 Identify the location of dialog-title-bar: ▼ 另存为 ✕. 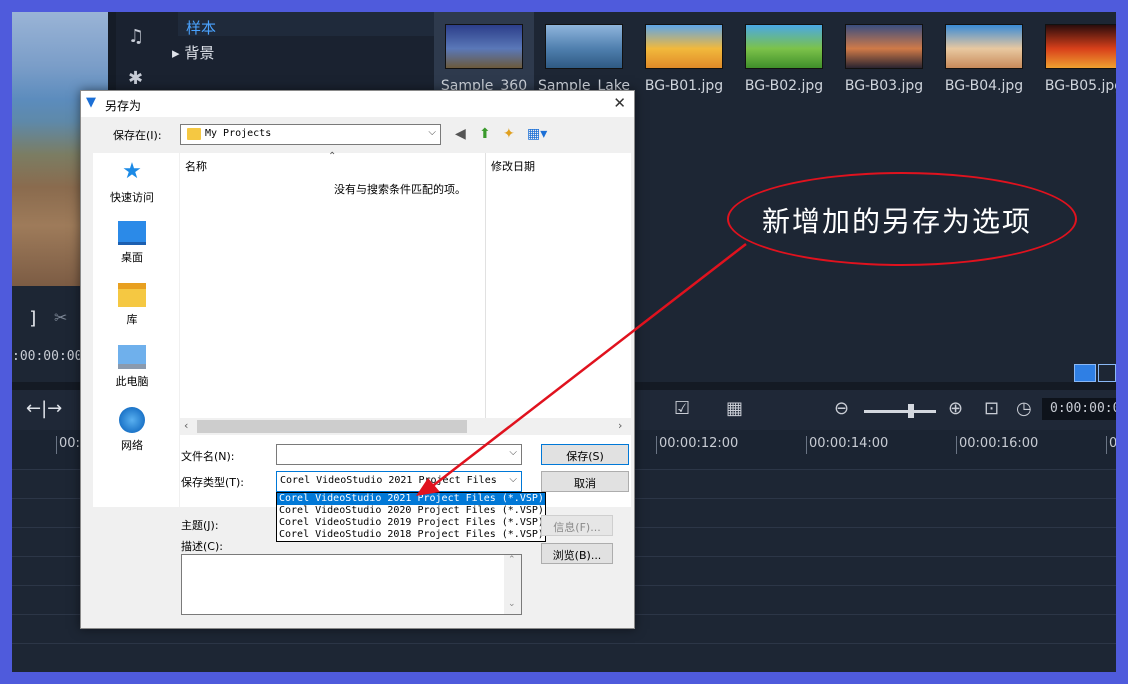
(357, 104).